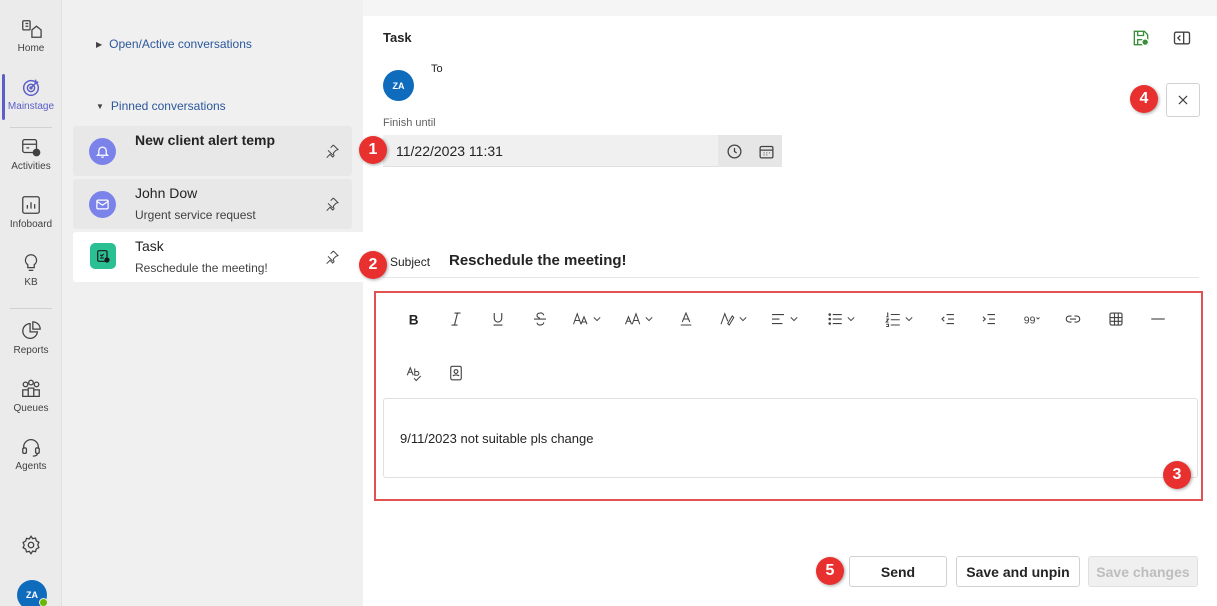 The width and height of the screenshot is (1217, 606). I want to click on italic-button, so click(456, 319).